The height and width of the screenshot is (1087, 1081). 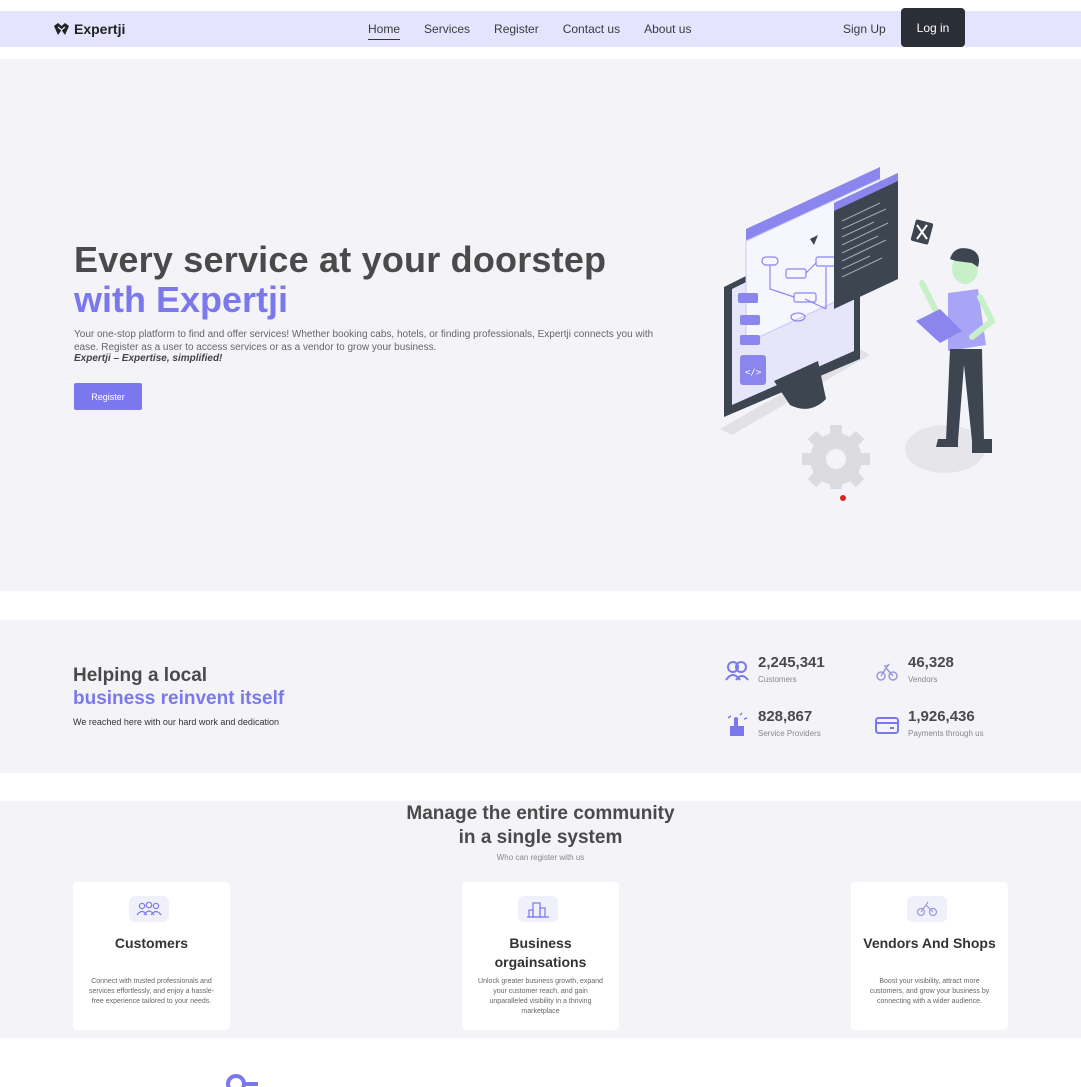 I want to click on stat-customers: 2,245,341 Customers, so click(x=804, y=671).